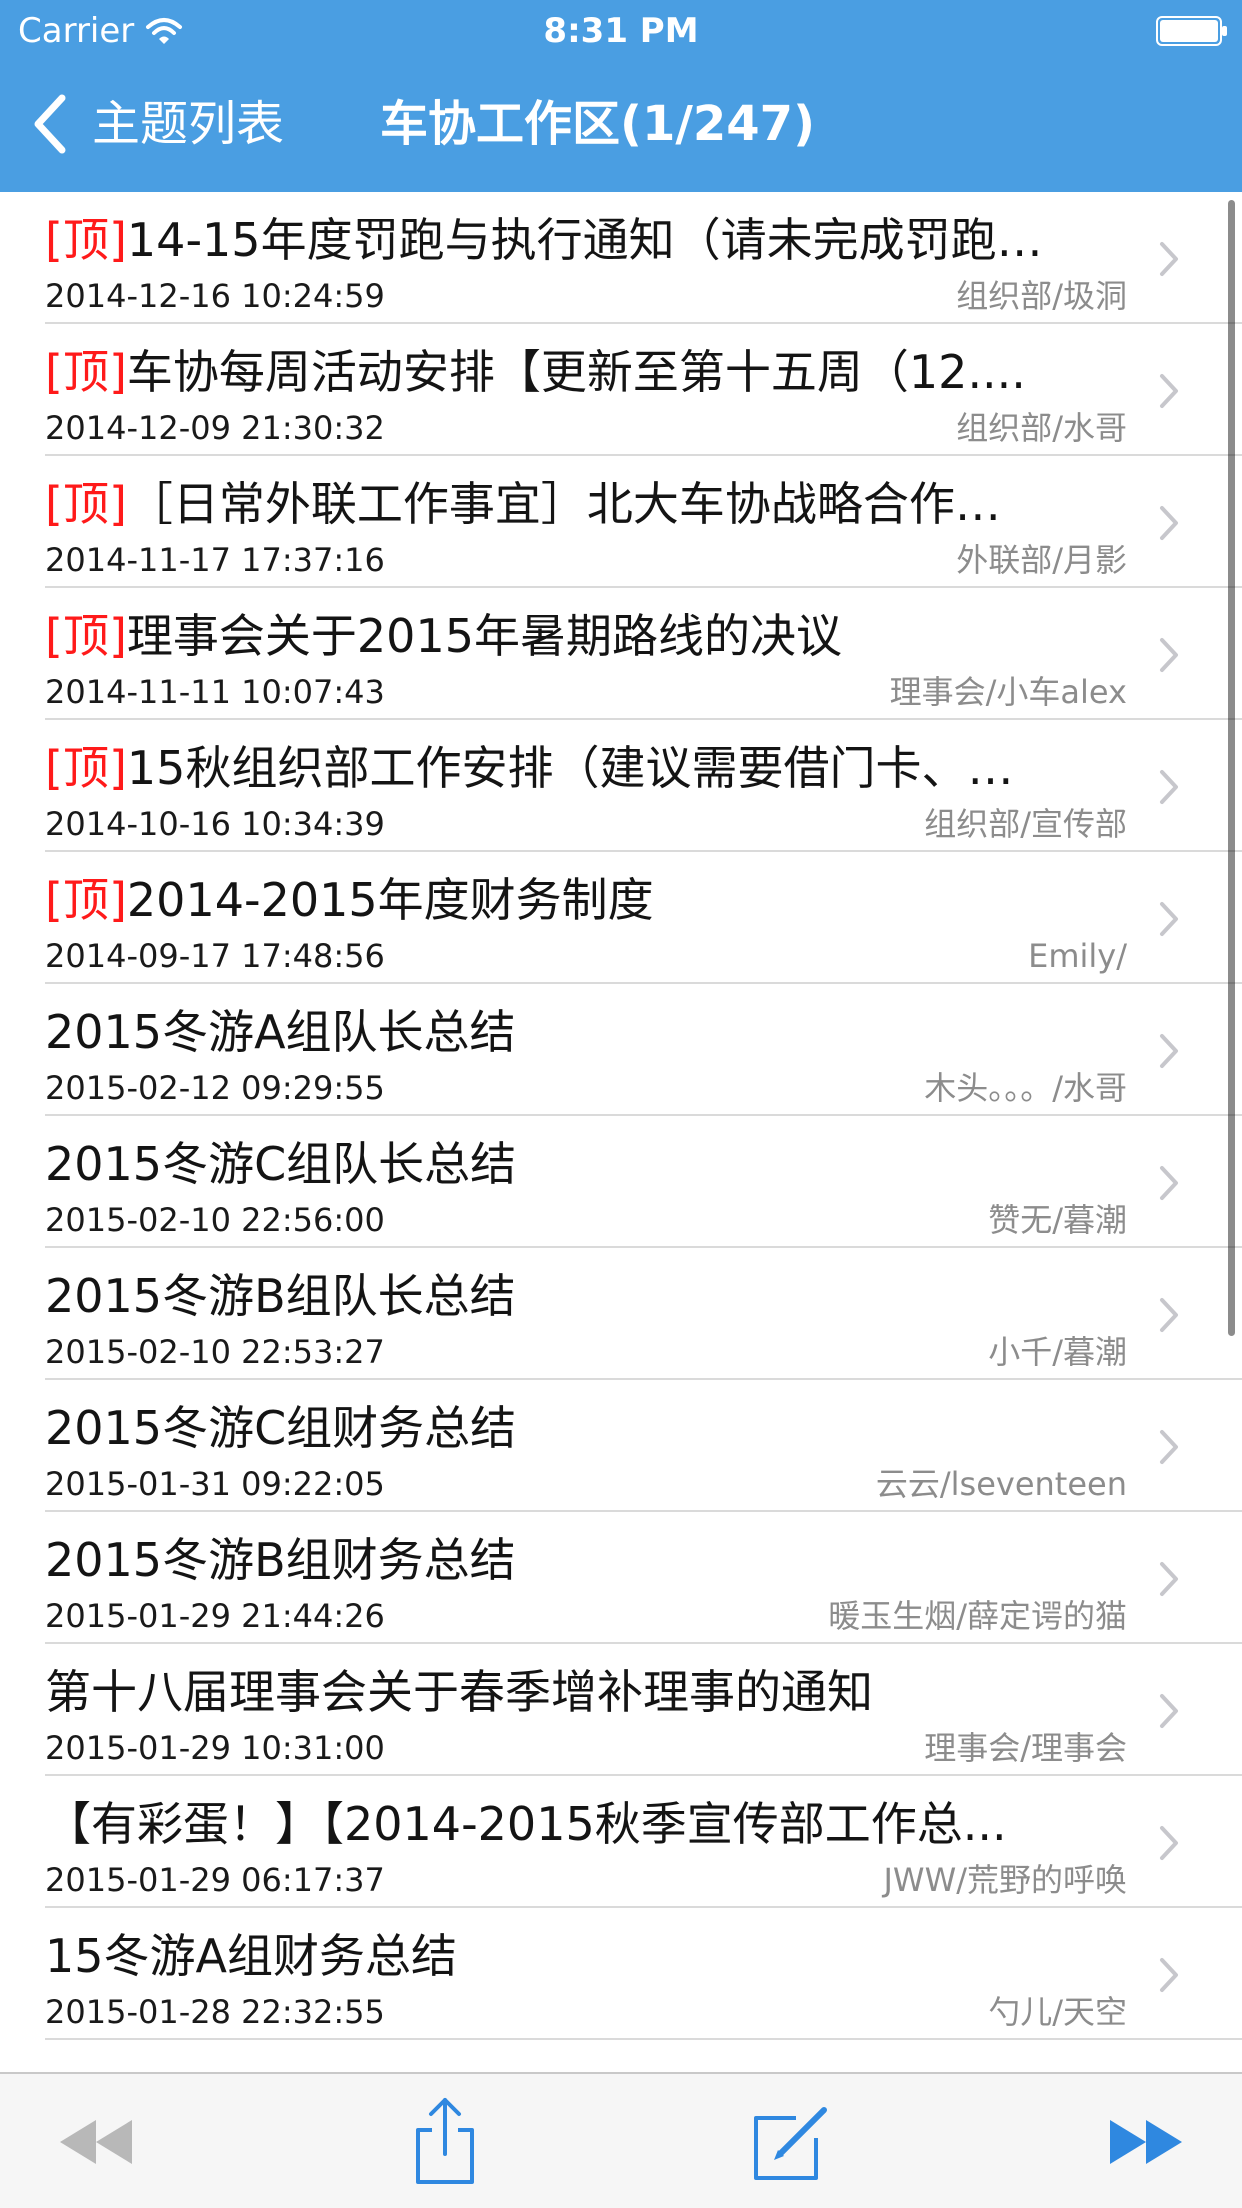 The width and height of the screenshot is (1242, 2208). I want to click on topic-row: 2015冬游B组队长总结 2015-02-10 22:53:27 小千/暮潮, so click(621, 1314).